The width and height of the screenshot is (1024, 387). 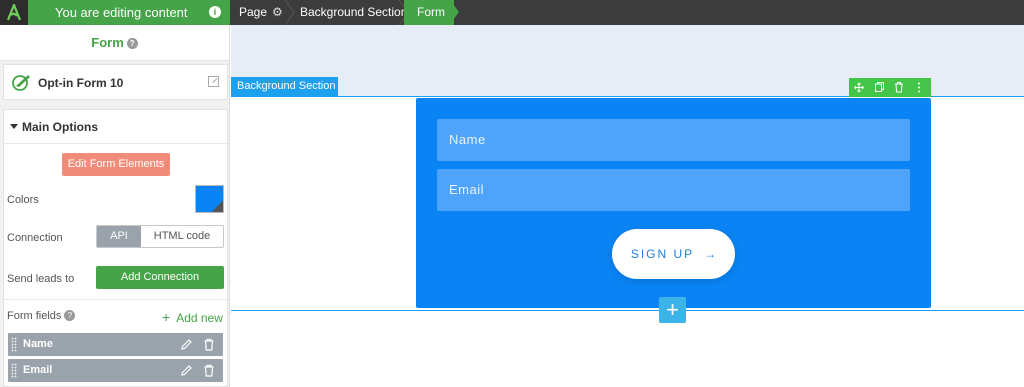 What do you see at coordinates (182, 236) in the screenshot?
I see `connection-html-option: HTML code` at bounding box center [182, 236].